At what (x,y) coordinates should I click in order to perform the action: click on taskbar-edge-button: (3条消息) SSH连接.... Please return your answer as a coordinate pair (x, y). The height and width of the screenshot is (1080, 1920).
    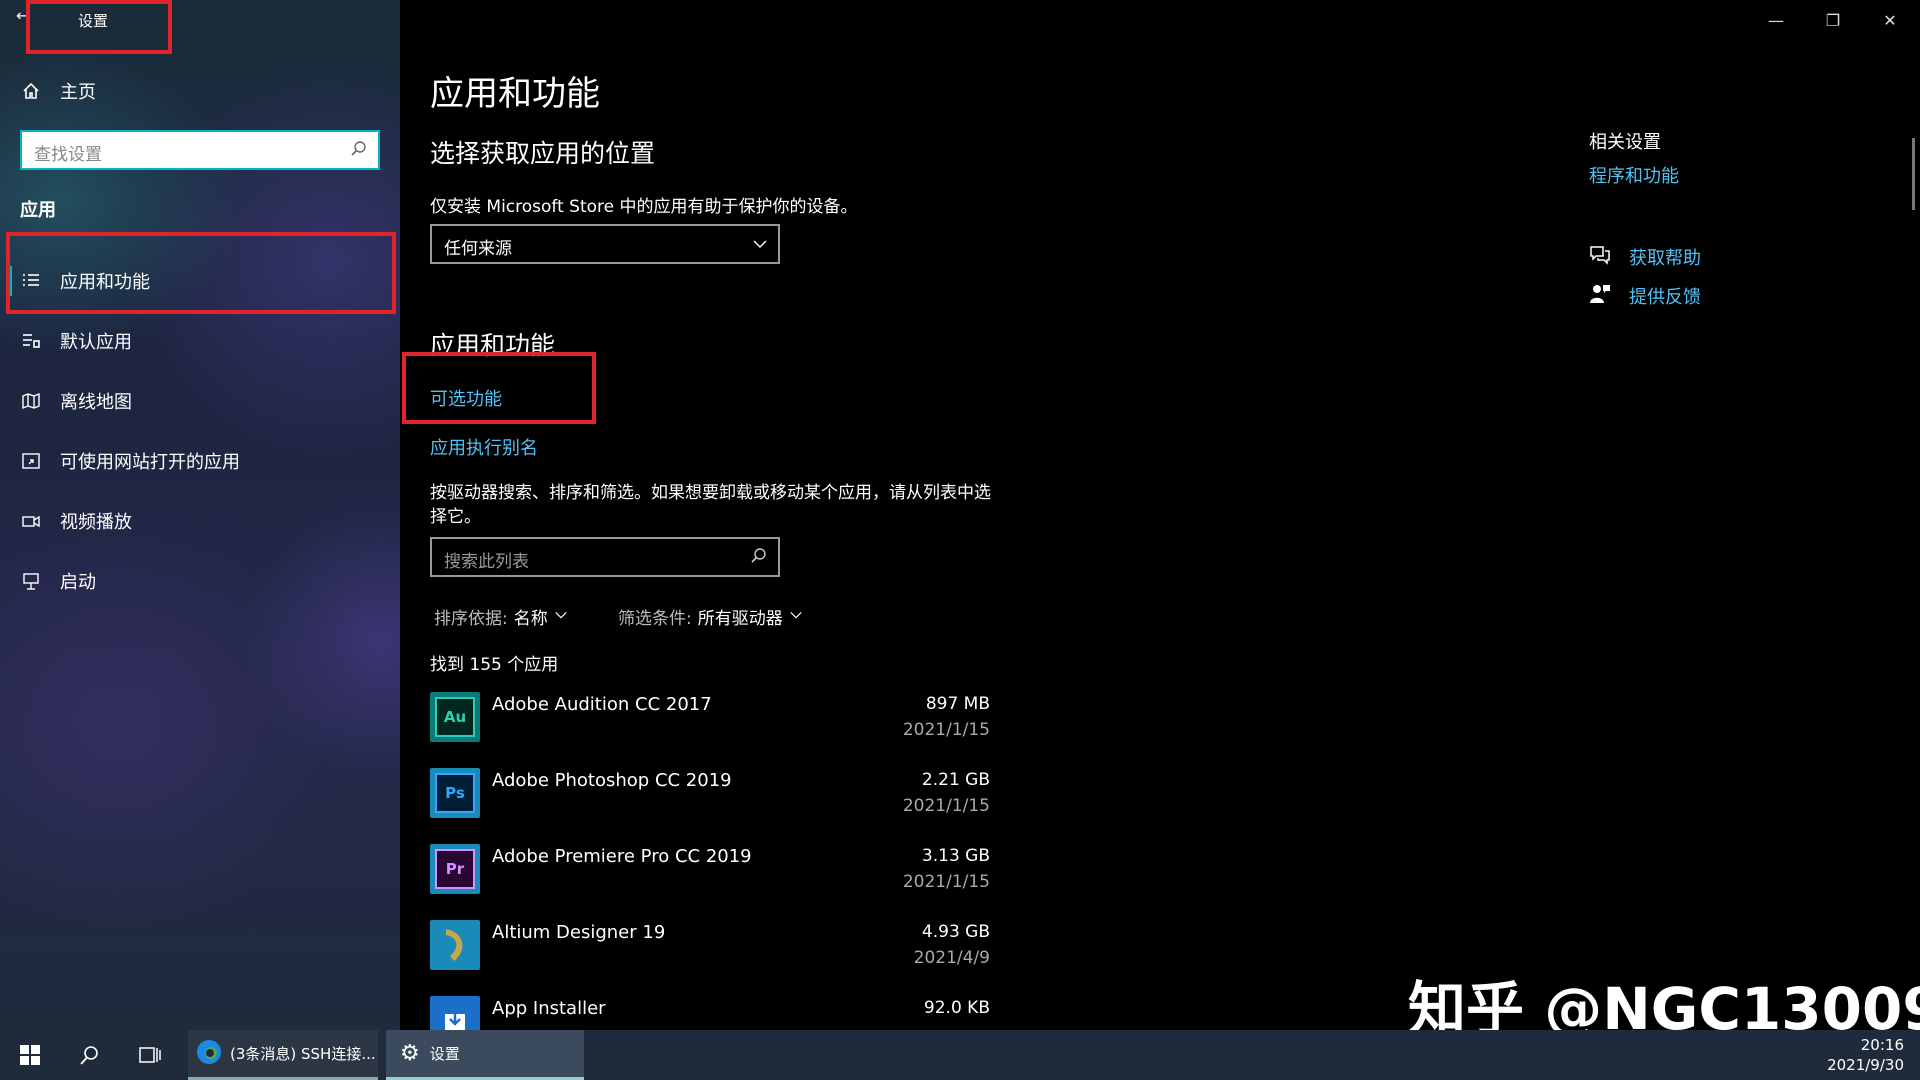
    Looking at the image, I should click on (283, 1055).